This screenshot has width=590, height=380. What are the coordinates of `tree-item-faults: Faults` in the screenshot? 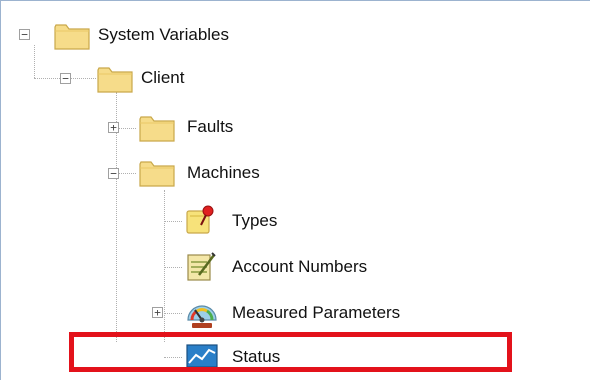 It's located at (210, 127).